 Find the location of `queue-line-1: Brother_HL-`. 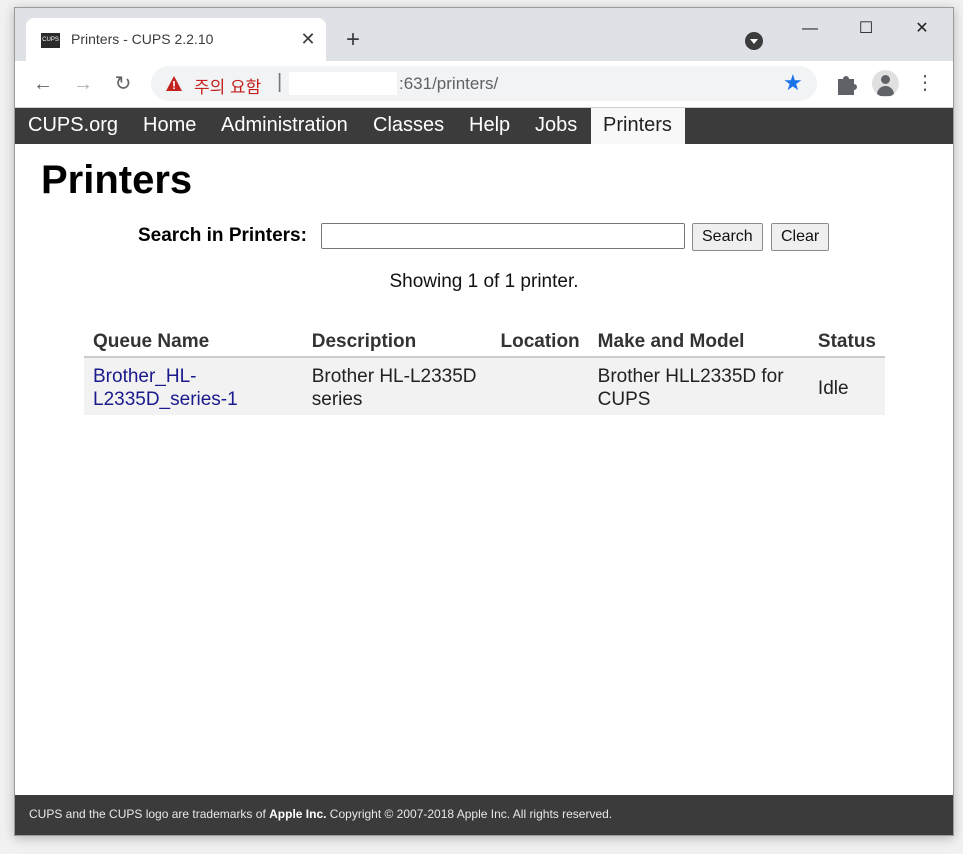

queue-line-1: Brother_HL- is located at coordinates (145, 376).